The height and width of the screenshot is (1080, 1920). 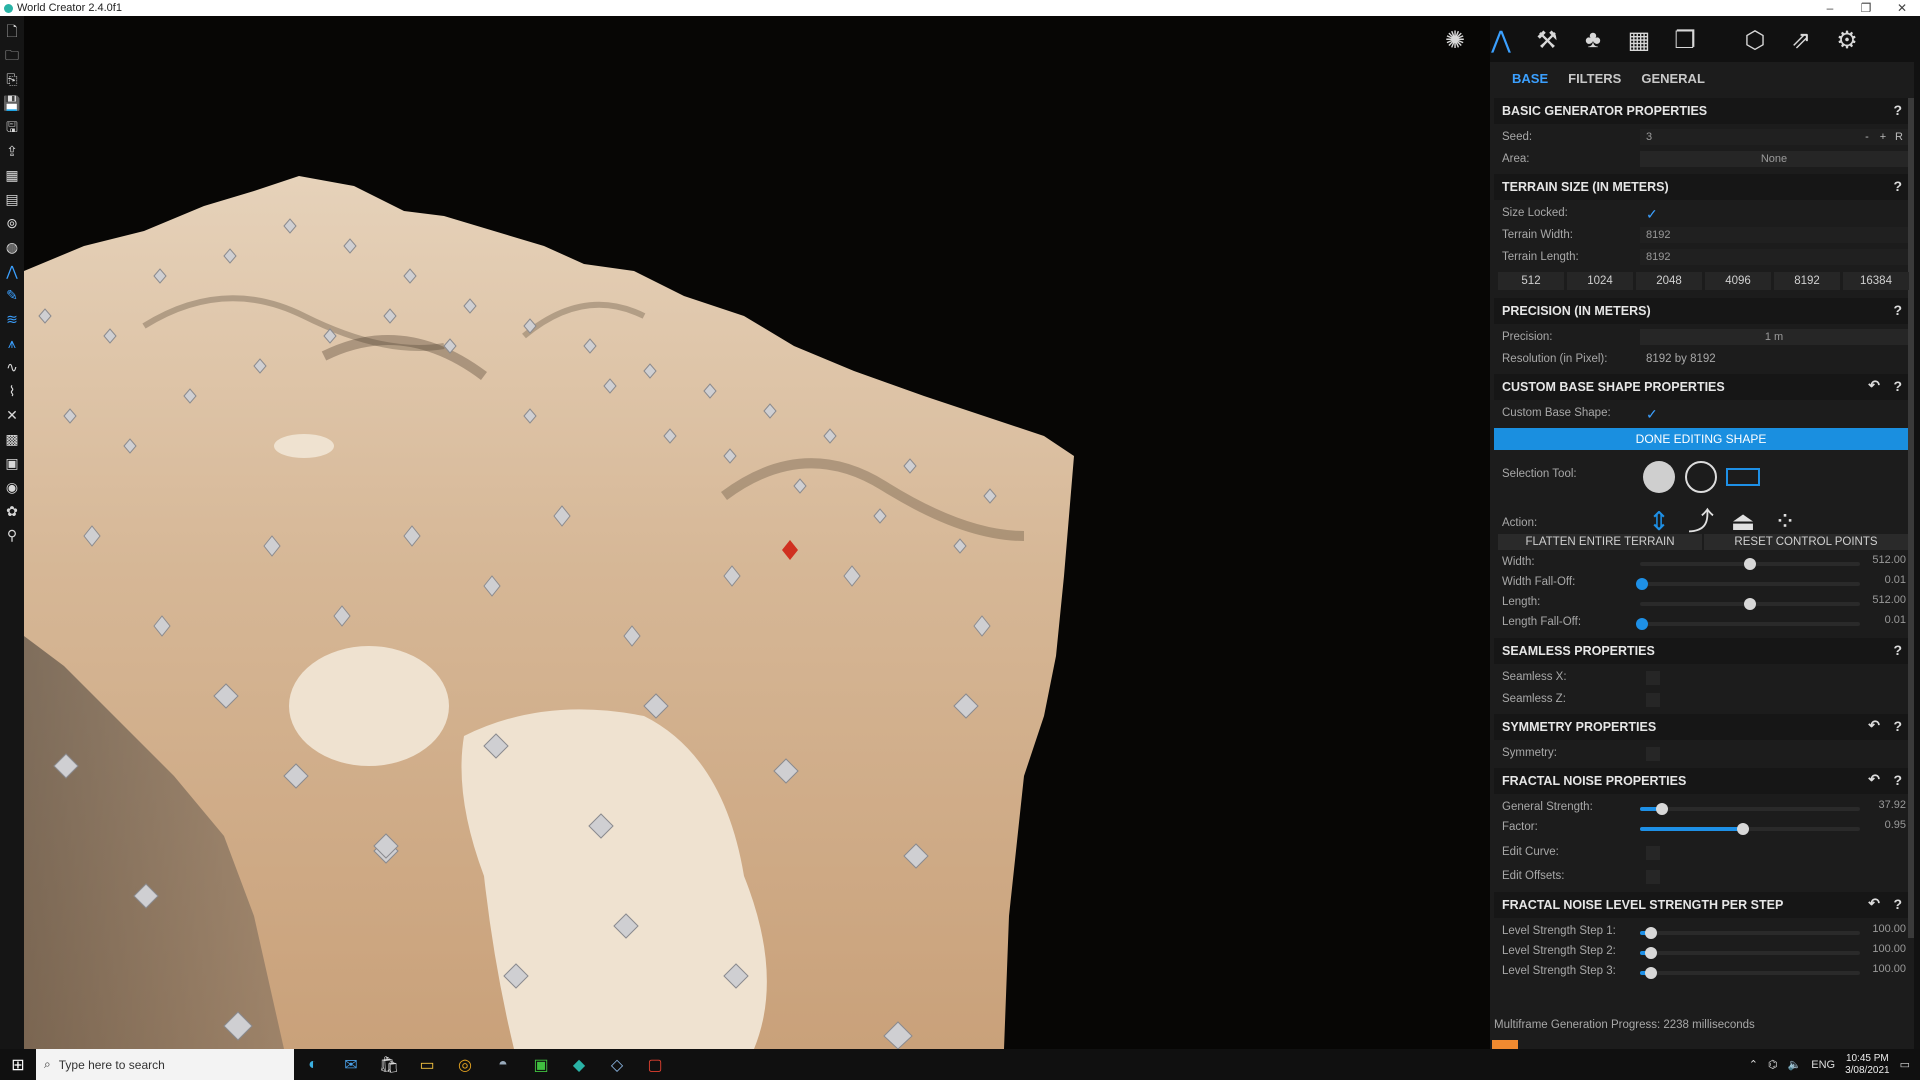 I want to click on share-icon: ⇗, so click(x=1801, y=40).